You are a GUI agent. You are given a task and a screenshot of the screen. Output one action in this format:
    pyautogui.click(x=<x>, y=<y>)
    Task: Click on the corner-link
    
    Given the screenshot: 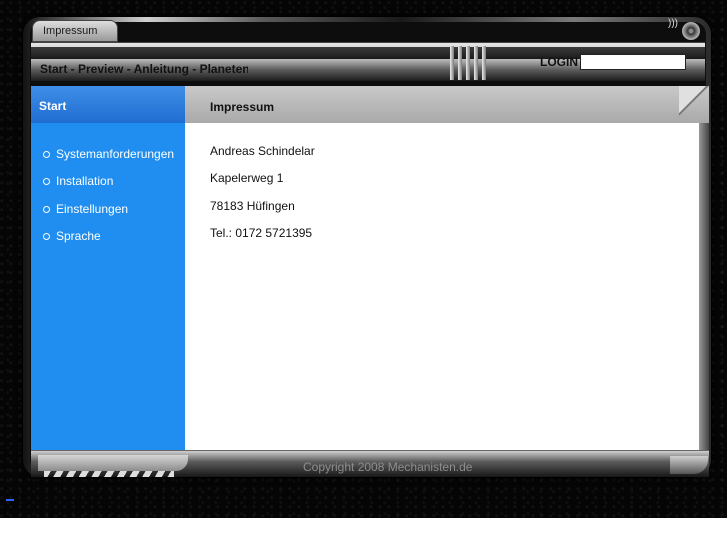 What is the action you would take?
    pyautogui.click(x=10, y=500)
    